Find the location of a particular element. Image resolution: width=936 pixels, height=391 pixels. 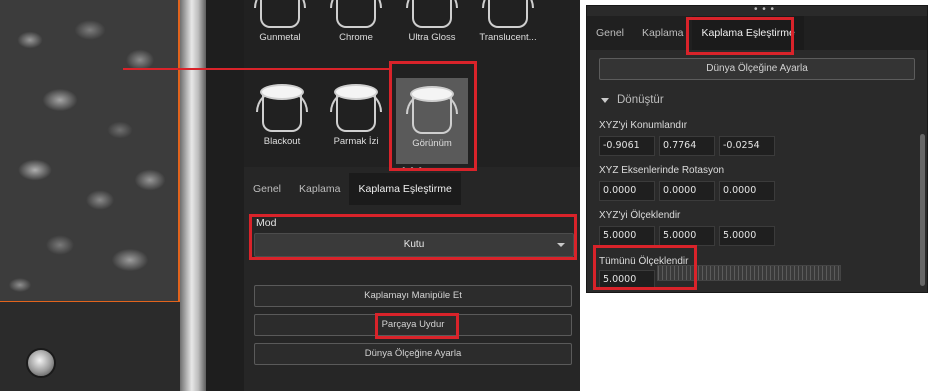

material-gorunum: Görünüm is located at coordinates (432, 121).